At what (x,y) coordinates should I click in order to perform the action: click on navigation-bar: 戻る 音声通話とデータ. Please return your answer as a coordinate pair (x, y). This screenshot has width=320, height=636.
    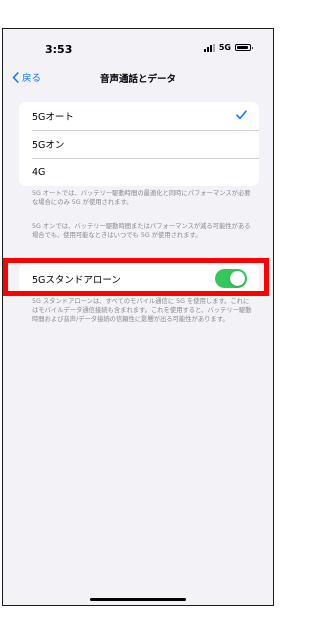
    Looking at the image, I should click on (138, 78).